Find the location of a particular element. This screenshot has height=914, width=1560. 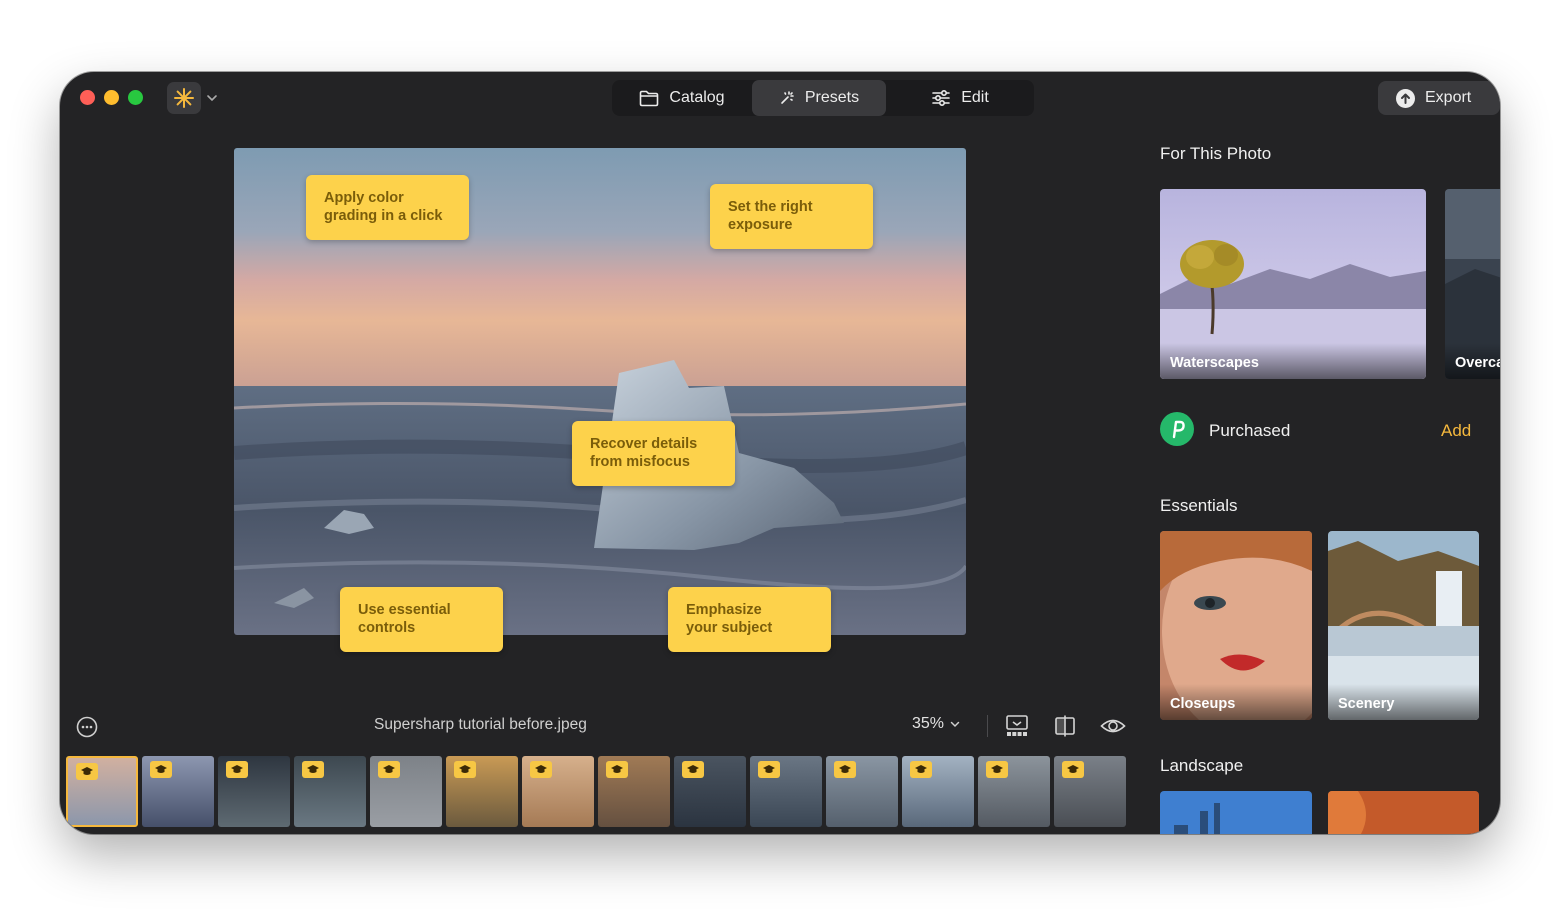

preset-card-waterscapes: Waterscapes is located at coordinates (1293, 284).